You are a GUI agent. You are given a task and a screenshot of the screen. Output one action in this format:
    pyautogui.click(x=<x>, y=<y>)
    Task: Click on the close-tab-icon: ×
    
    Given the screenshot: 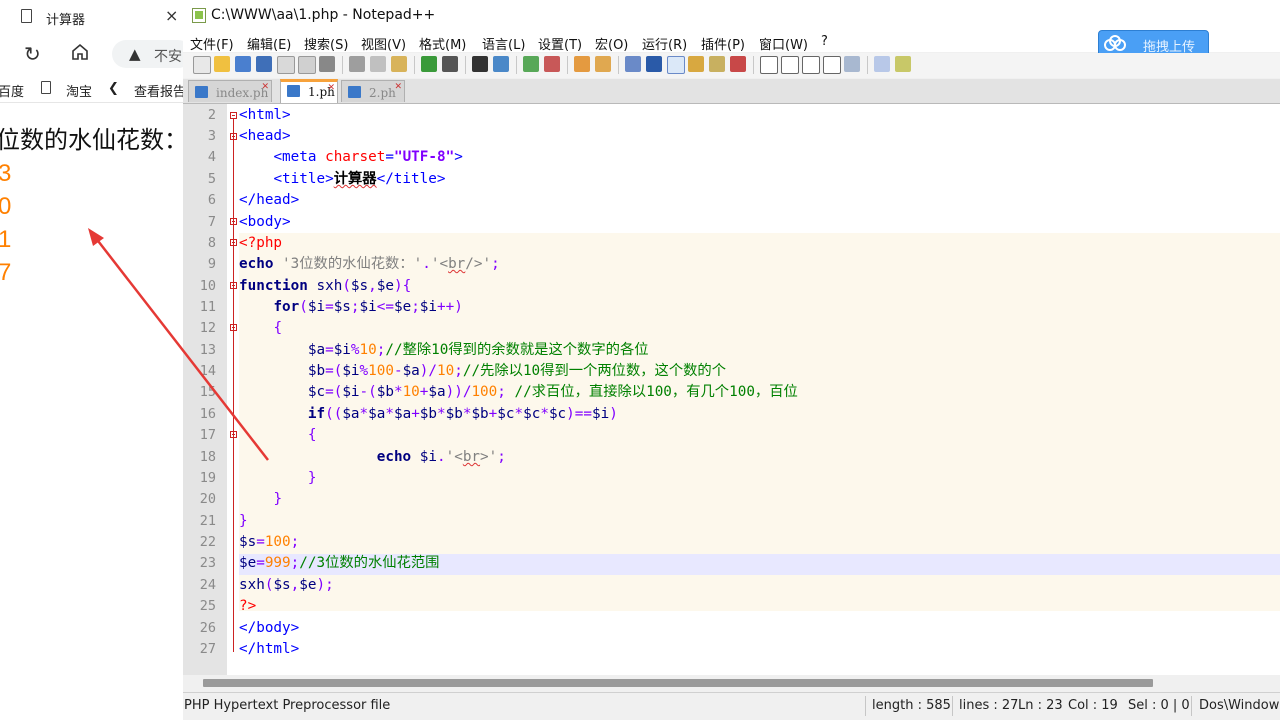 What is the action you would take?
    pyautogui.click(x=171, y=15)
    